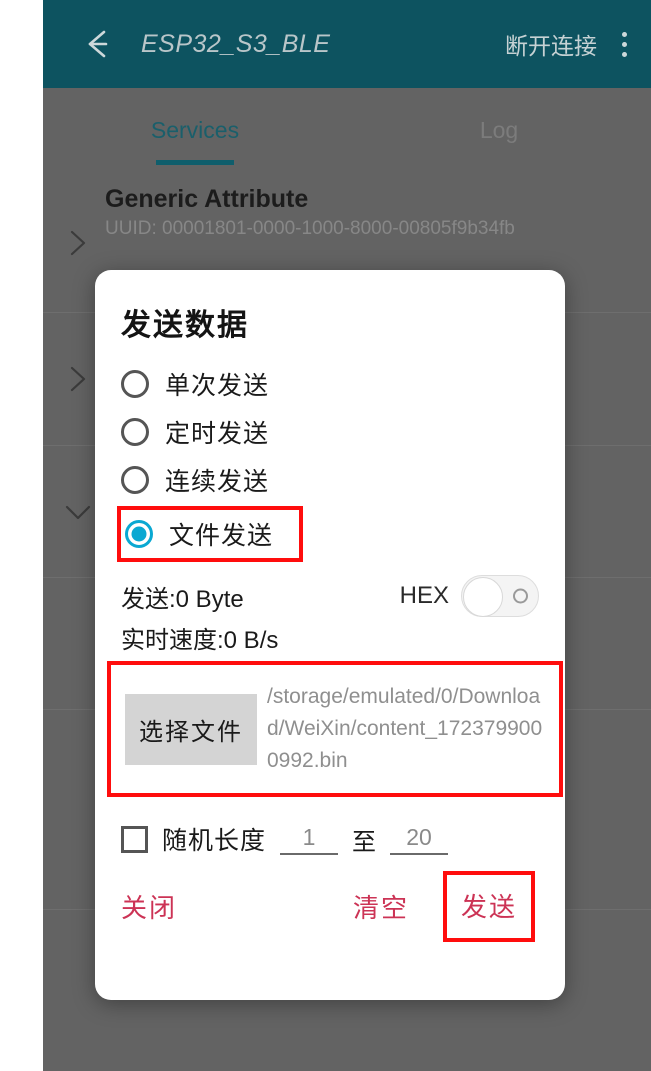  What do you see at coordinates (217, 482) in the screenshot?
I see `radio-continuous-send-label: 连续发送` at bounding box center [217, 482].